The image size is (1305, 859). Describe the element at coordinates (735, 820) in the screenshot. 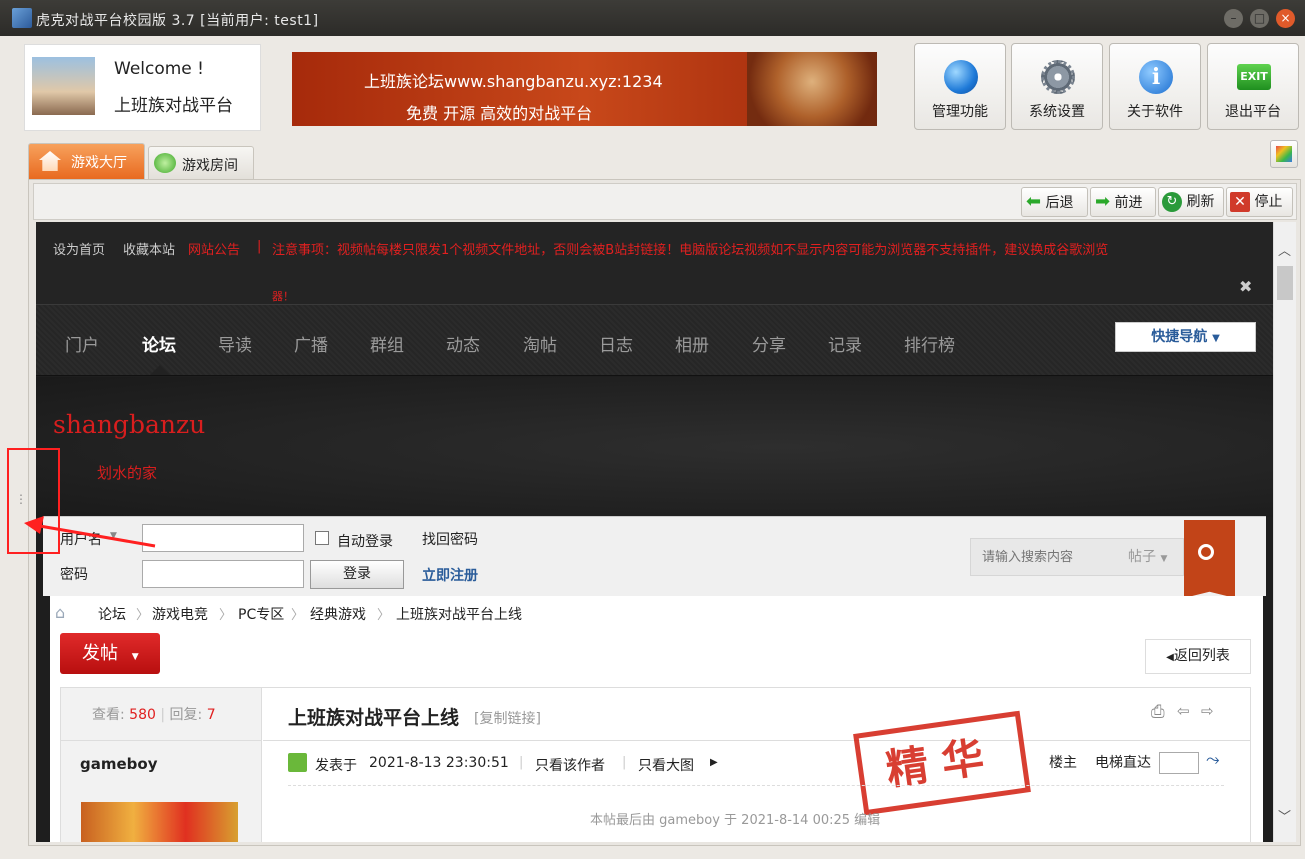

I see `edit-note: 本帖最后由 gameboy 于 2021-8-14 00:25 编辑` at that location.